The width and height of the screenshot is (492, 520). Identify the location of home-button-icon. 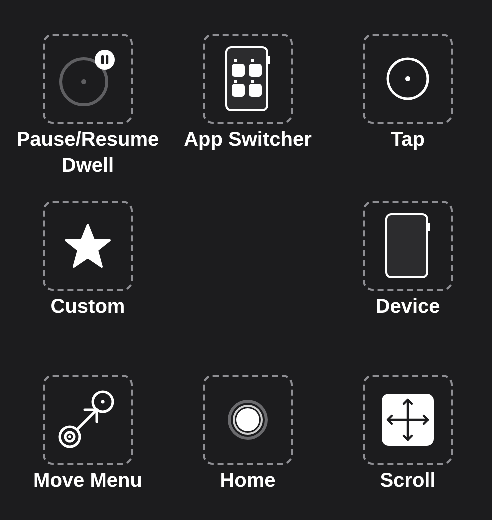
(248, 420).